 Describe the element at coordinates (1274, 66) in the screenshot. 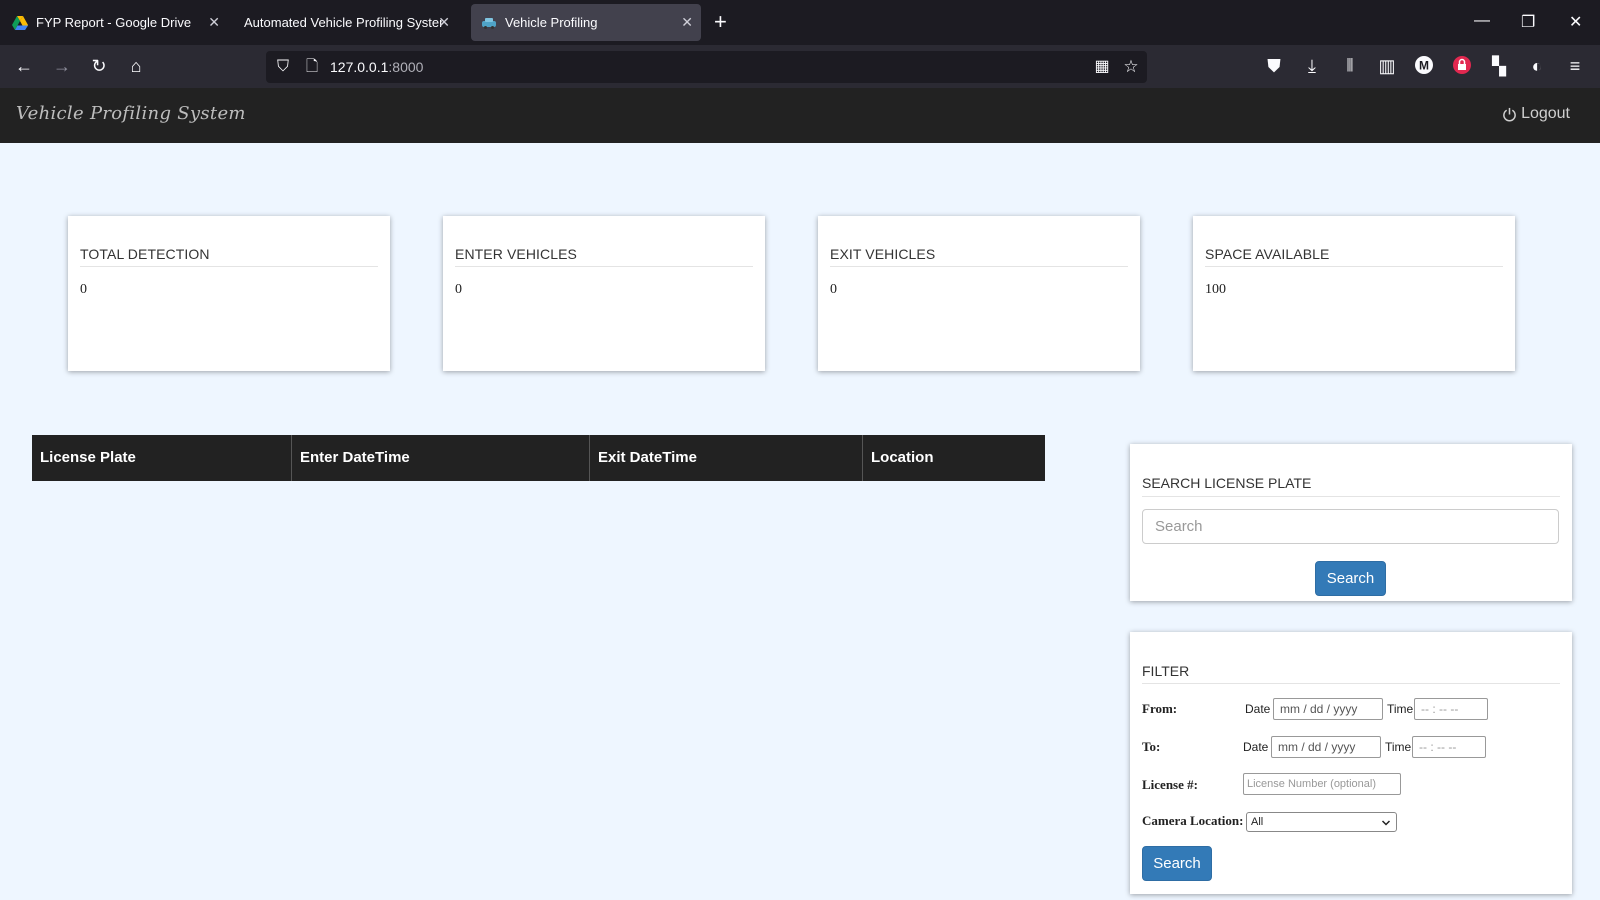

I see `pocket-icon: ⛊` at that location.